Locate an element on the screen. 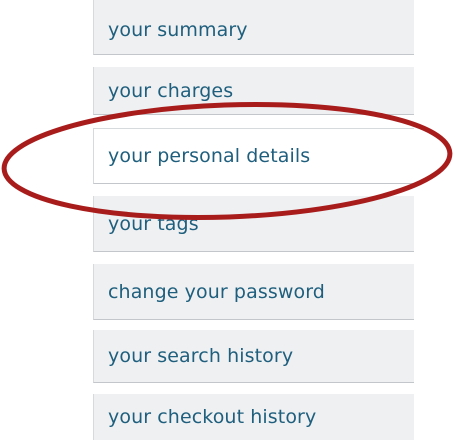  menu-item-change-your-password: change your password is located at coordinates (253, 292).